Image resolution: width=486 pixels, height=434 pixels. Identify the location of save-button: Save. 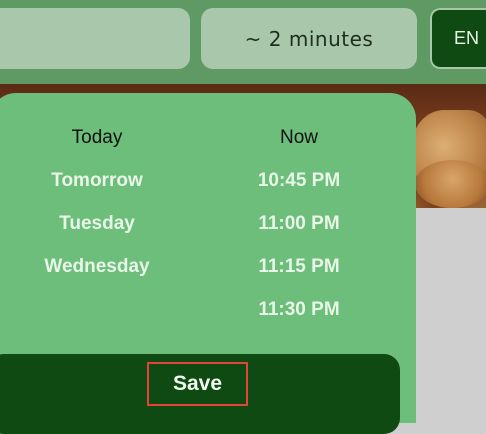
(197, 384).